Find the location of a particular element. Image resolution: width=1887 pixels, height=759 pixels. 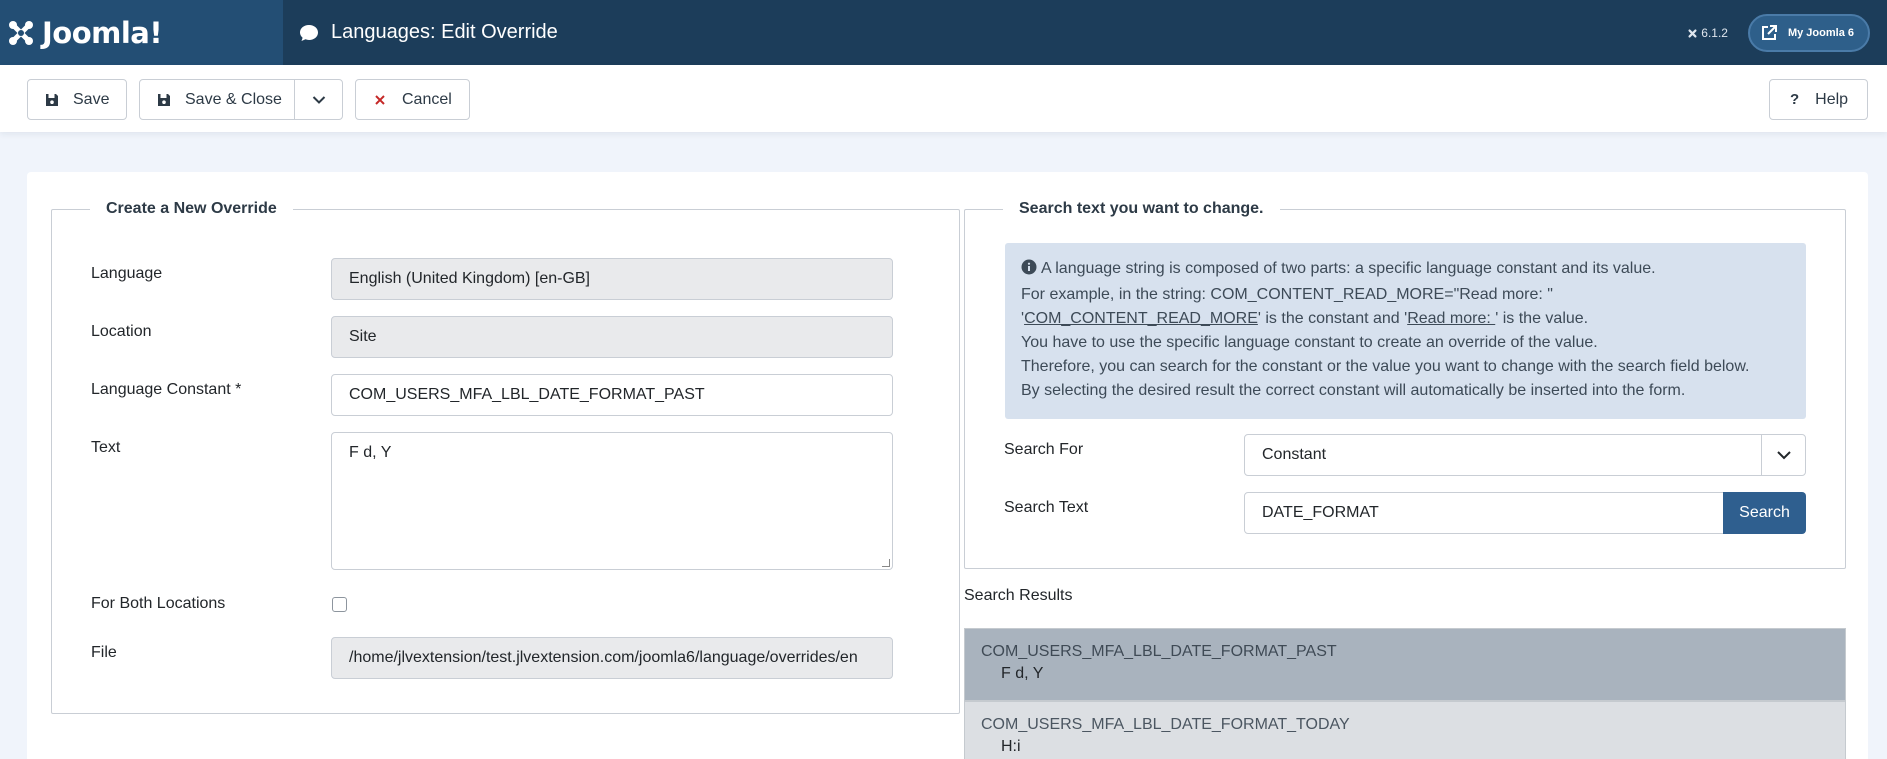

close-icon is located at coordinates (380, 100).